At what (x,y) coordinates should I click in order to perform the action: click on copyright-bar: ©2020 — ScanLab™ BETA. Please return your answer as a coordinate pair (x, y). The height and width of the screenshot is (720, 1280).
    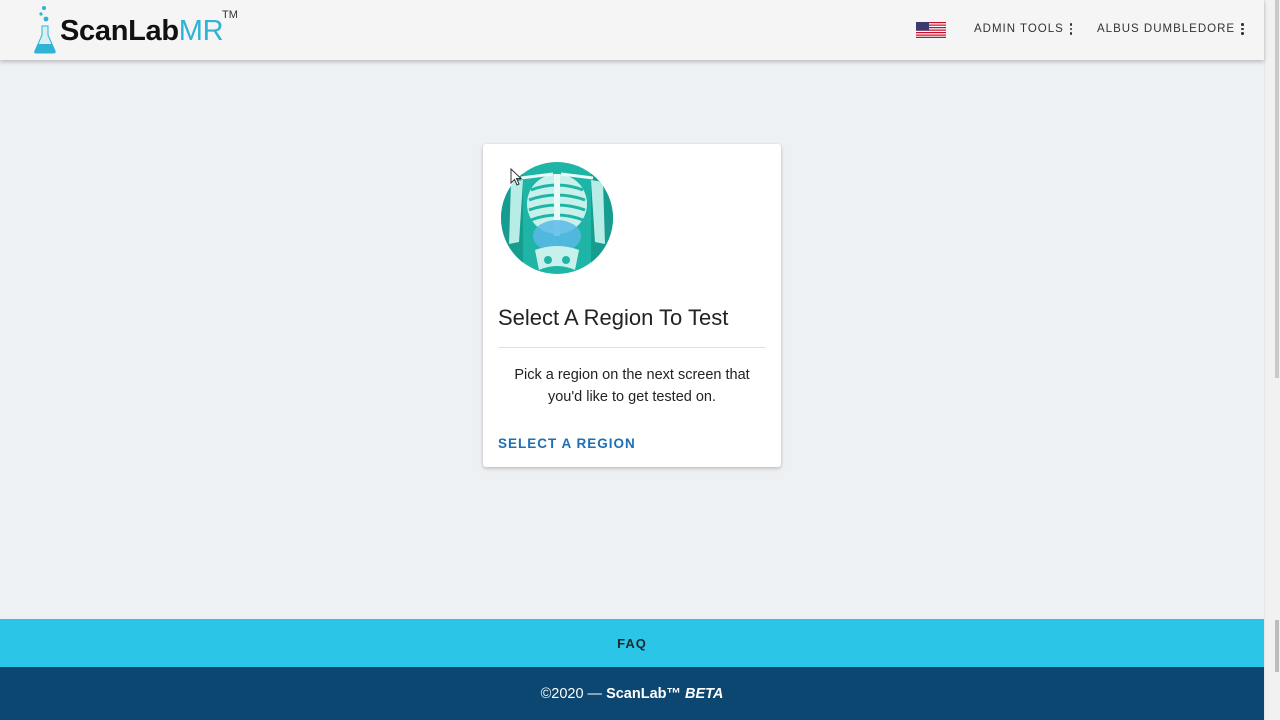
    Looking at the image, I should click on (632, 693).